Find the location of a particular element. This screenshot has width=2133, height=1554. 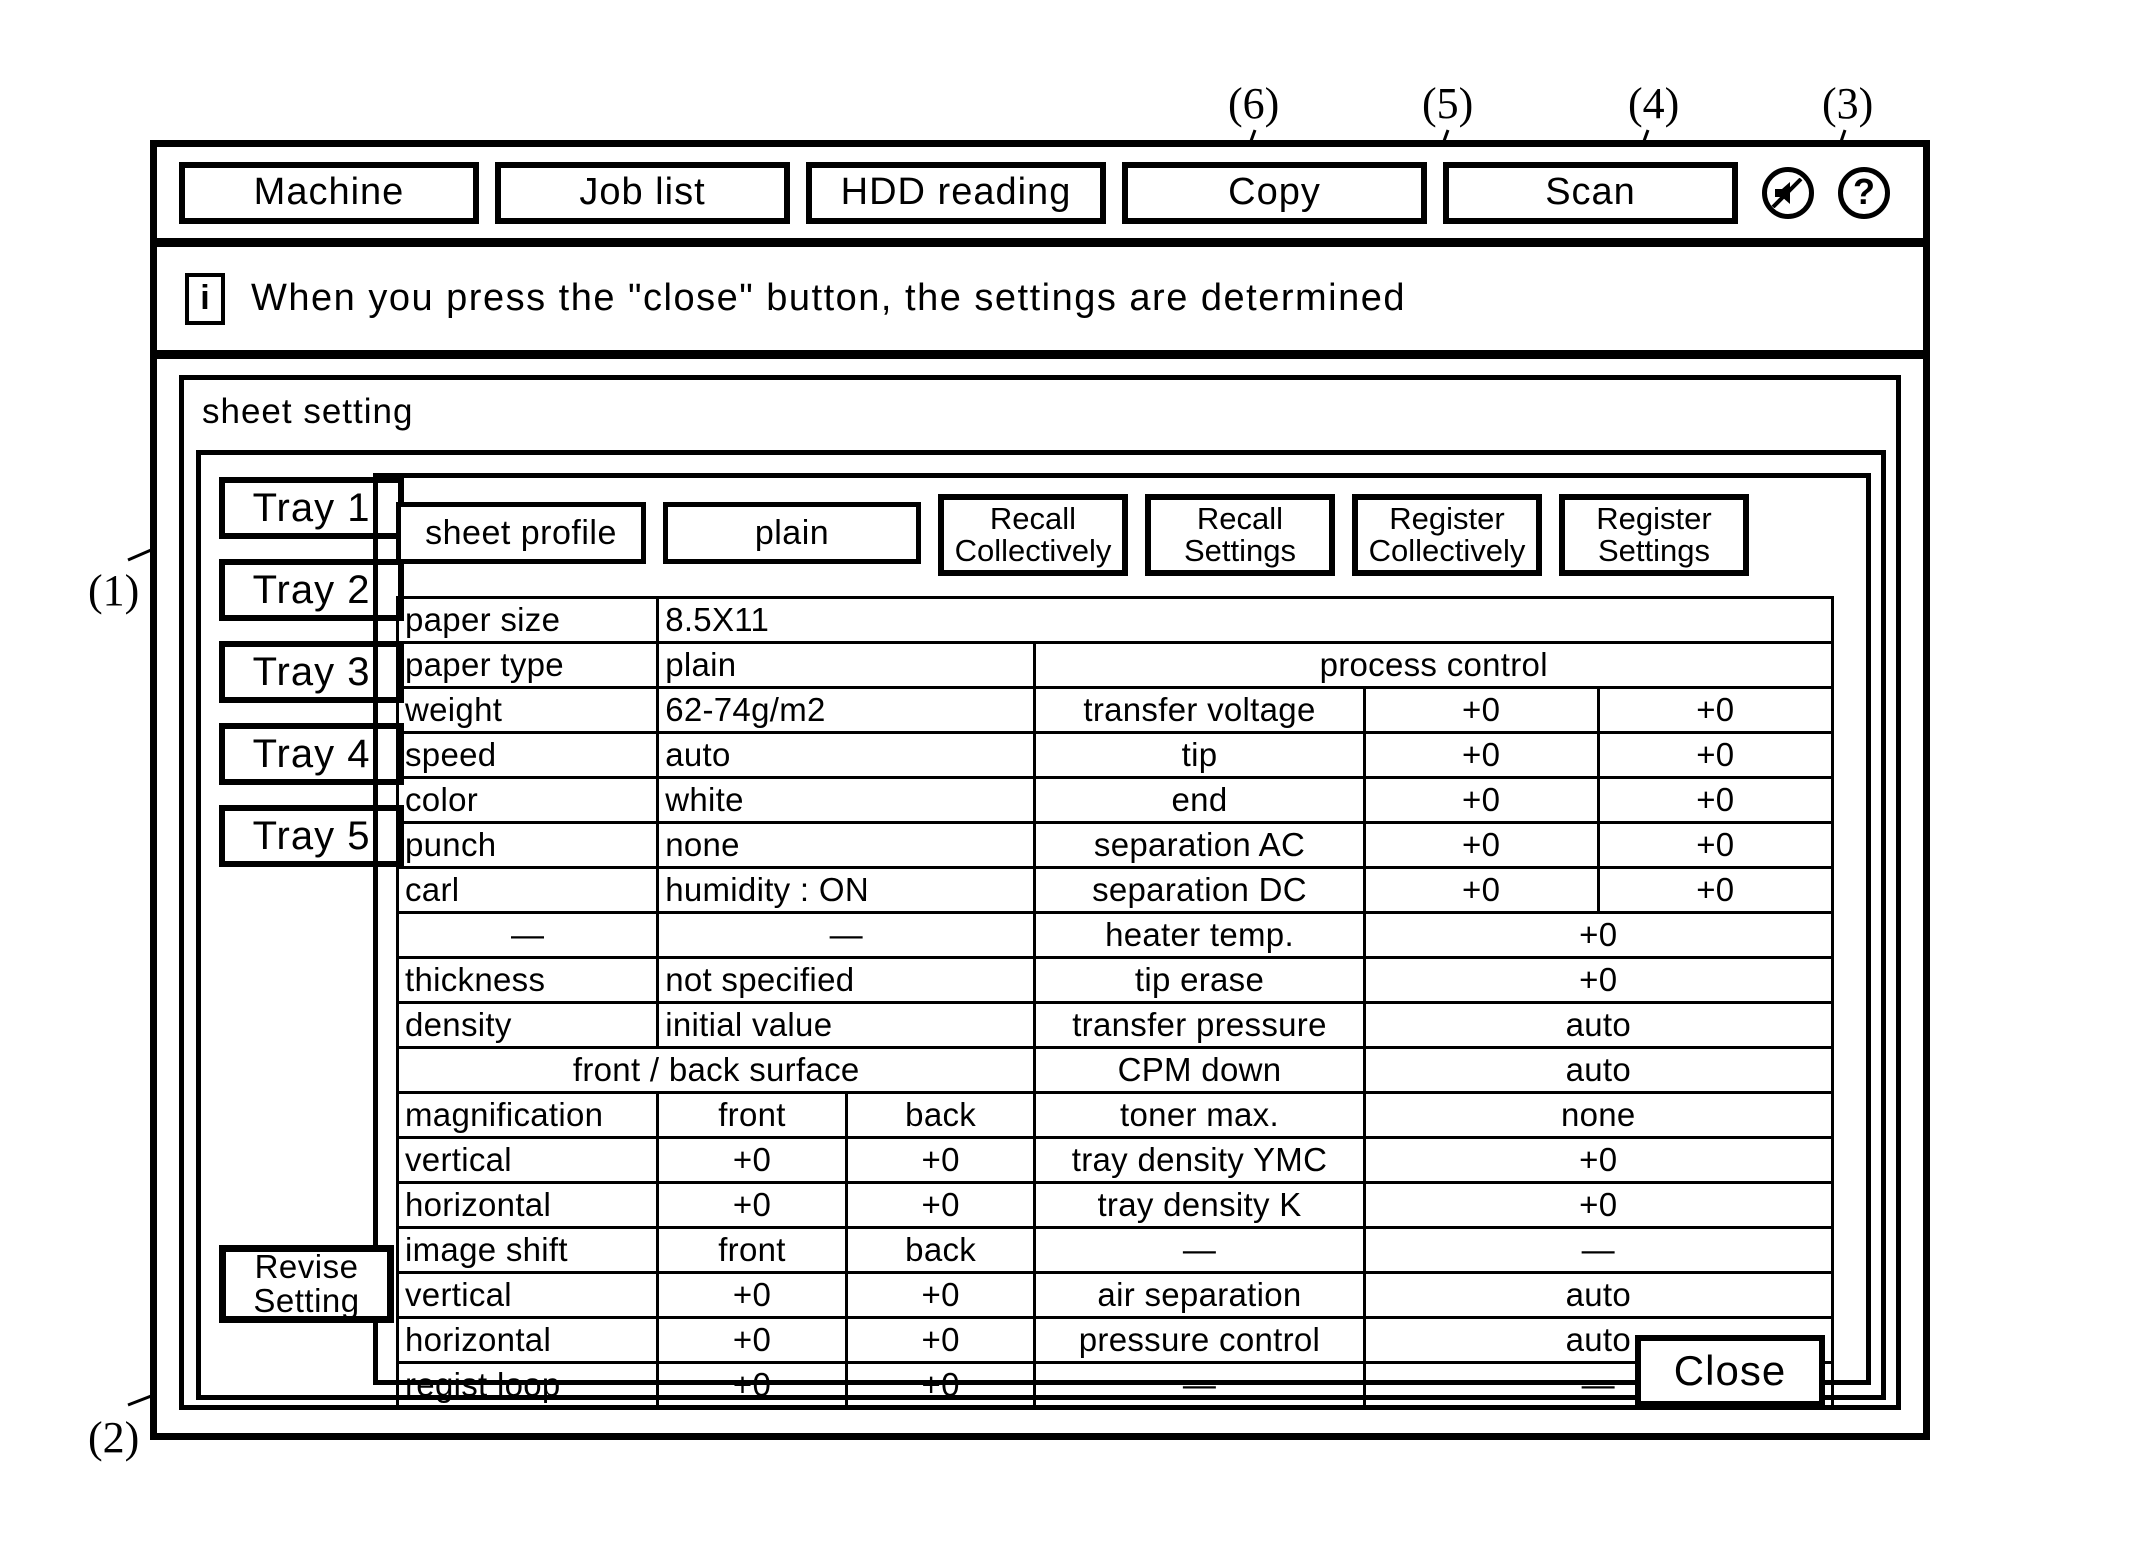

cell-transfer-voltage-v2: +0 is located at coordinates (1715, 710).